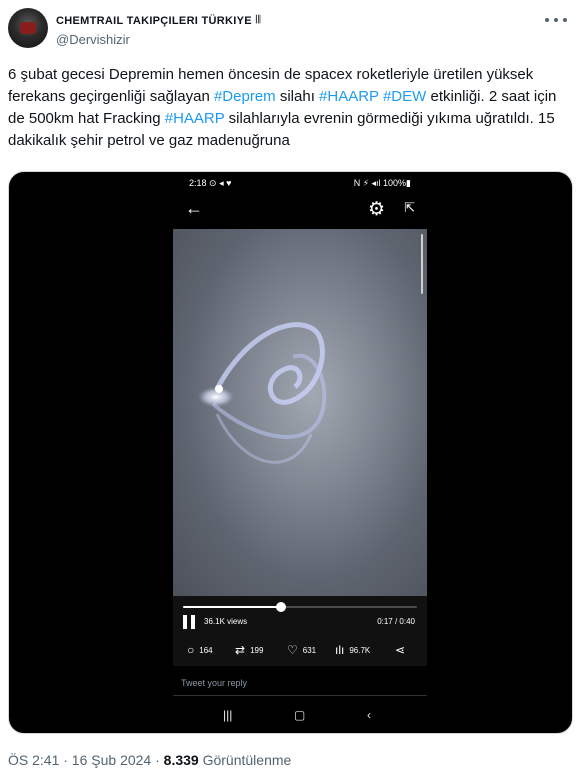  Describe the element at coordinates (154, 21) in the screenshot. I see `display-name: CHEMTRAIL TAKIPÇILERI TÜRKIYE` at that location.